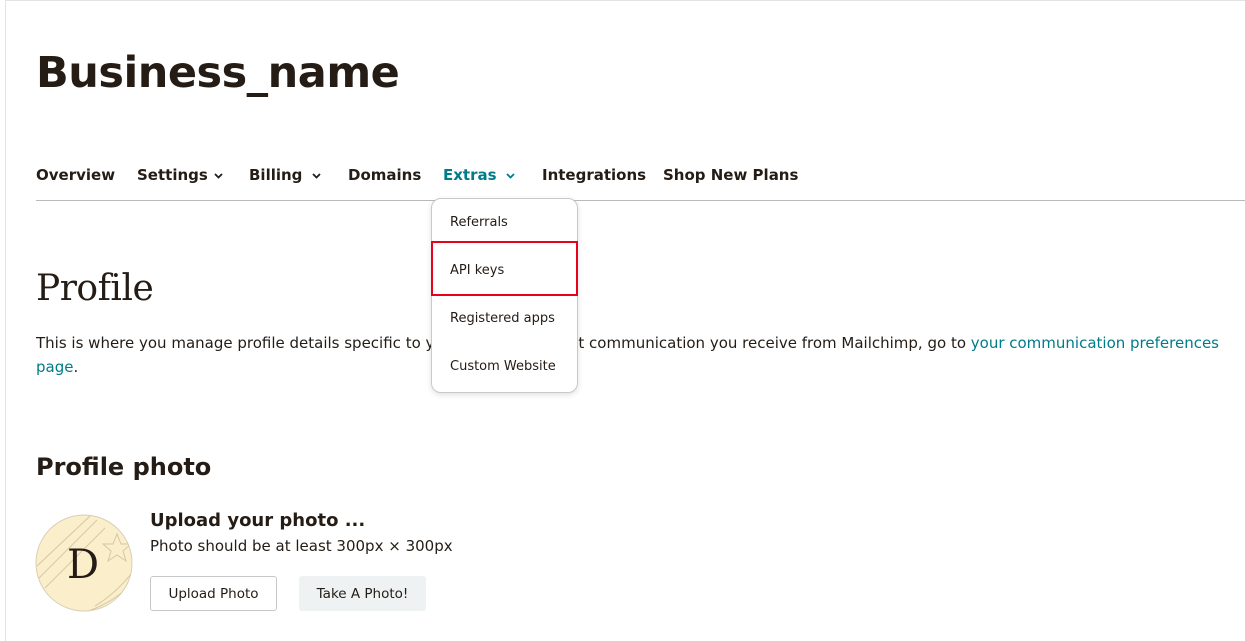 The height and width of the screenshot is (641, 1245). Describe the element at coordinates (172, 175) in the screenshot. I see `nav-settings-label: Settings` at that location.